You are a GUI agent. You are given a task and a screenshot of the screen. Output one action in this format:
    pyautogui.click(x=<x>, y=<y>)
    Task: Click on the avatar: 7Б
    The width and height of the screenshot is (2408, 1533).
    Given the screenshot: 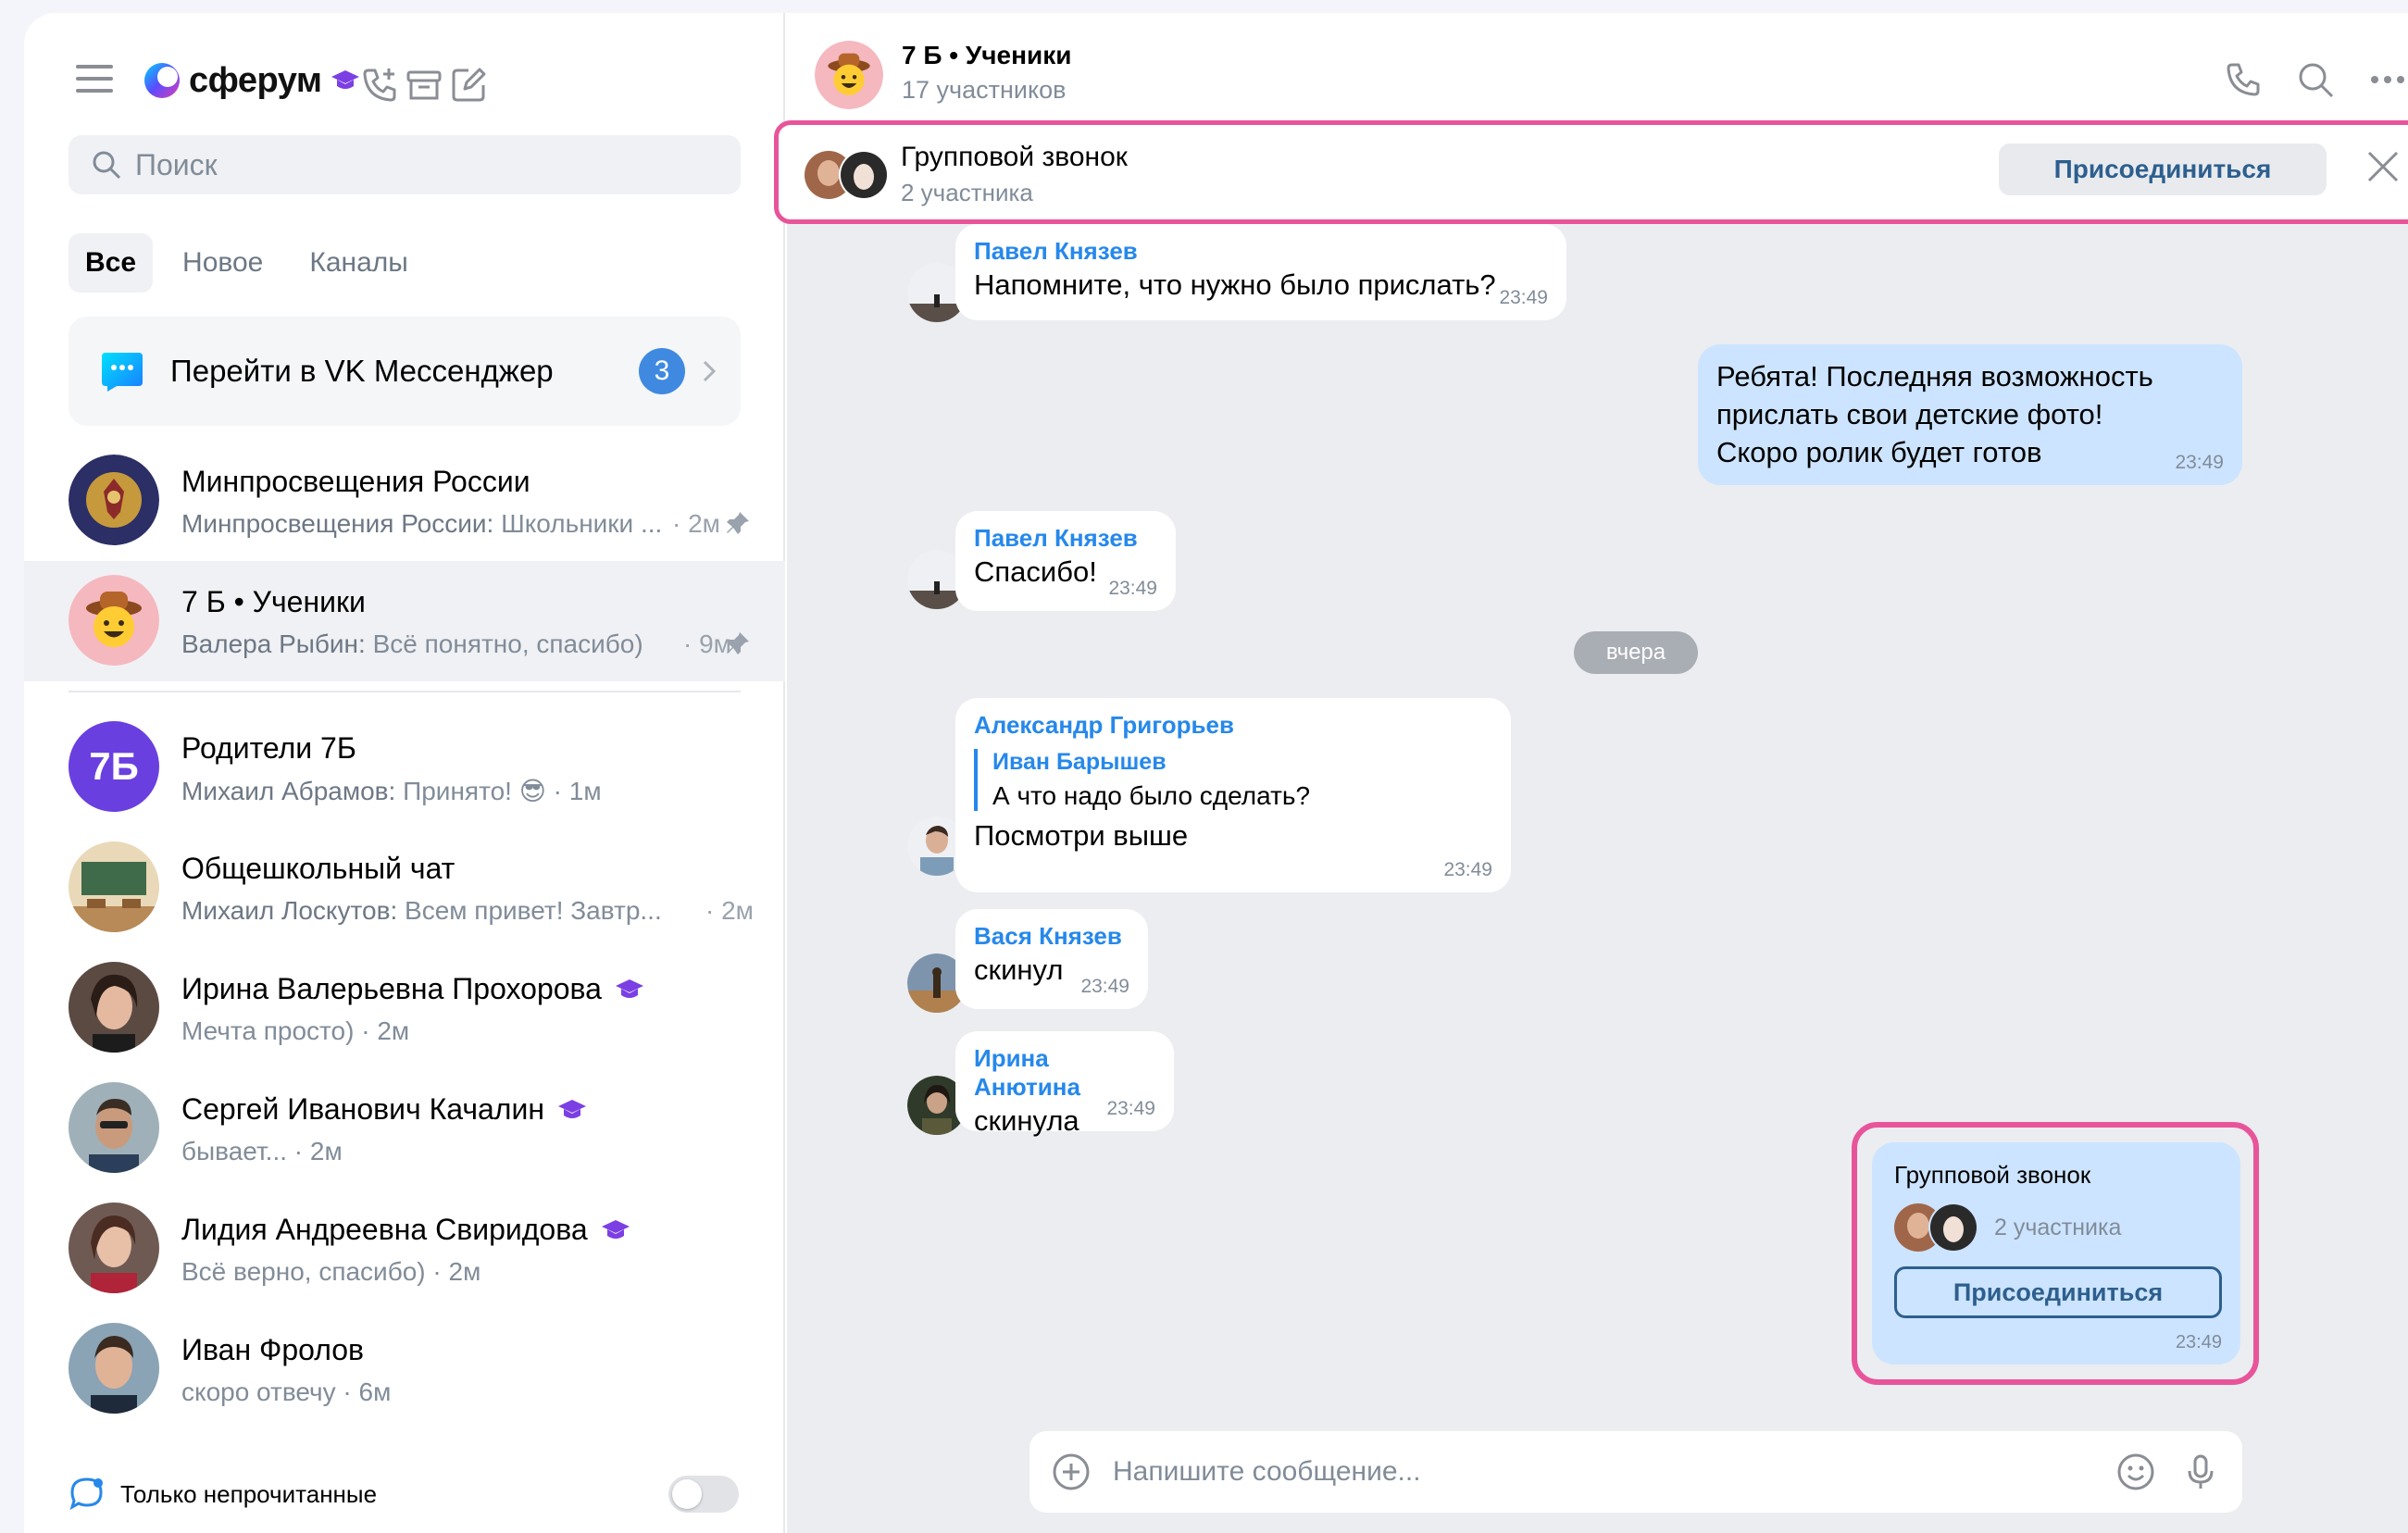 What is the action you would take?
    pyautogui.click(x=114, y=766)
    